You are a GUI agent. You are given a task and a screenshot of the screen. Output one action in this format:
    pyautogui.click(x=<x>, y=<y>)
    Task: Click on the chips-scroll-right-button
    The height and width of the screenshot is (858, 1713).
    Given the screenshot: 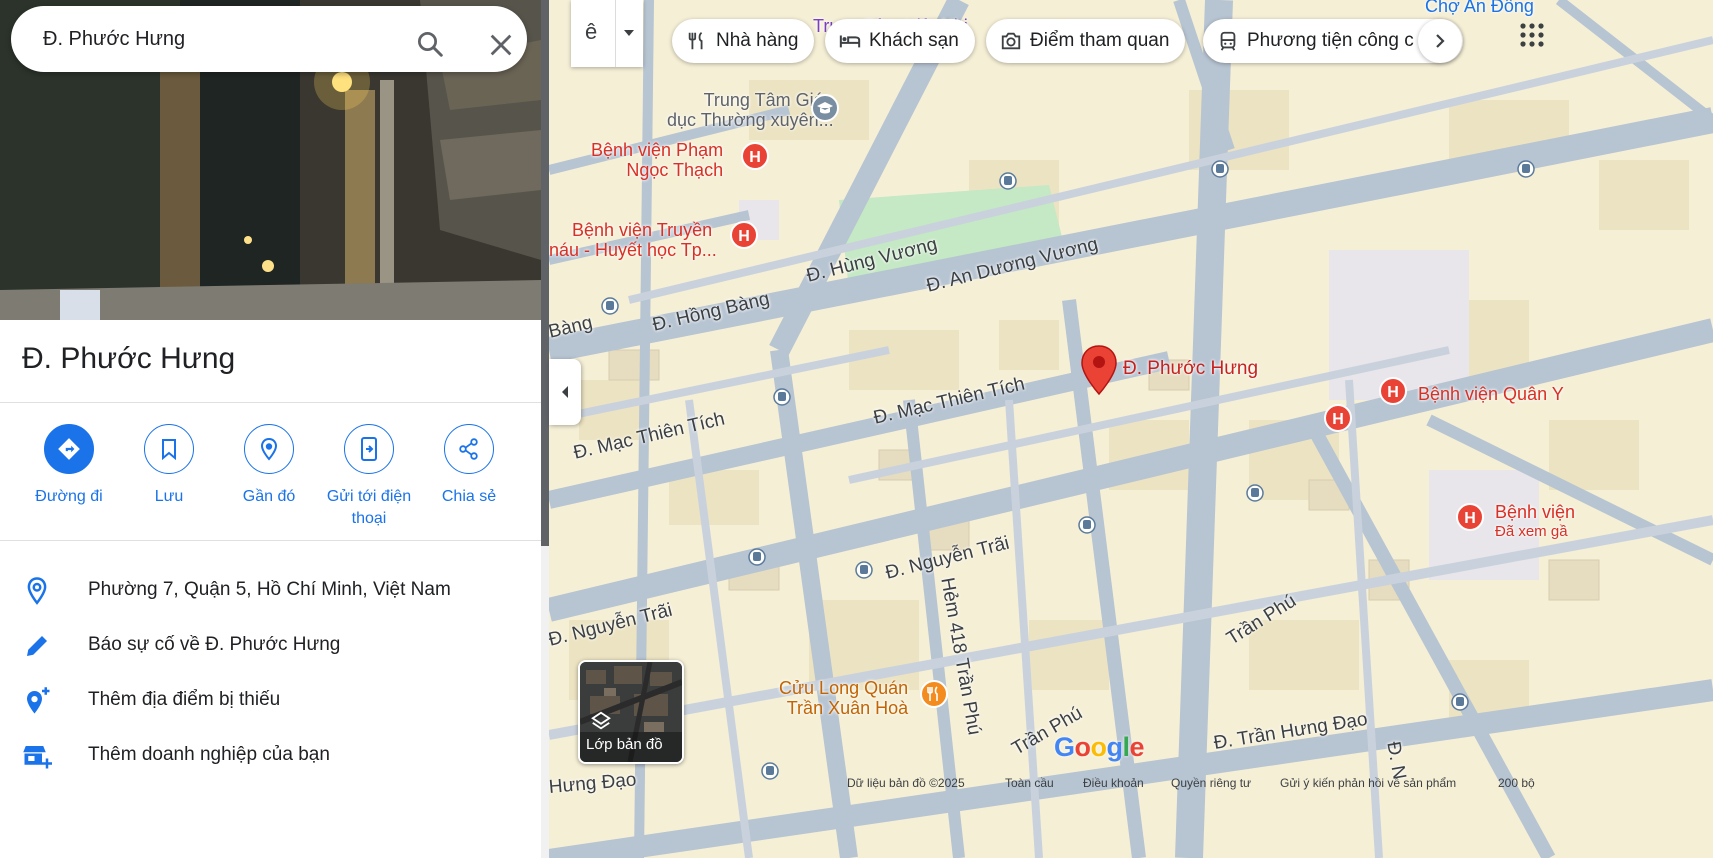 What is the action you would take?
    pyautogui.click(x=1440, y=41)
    